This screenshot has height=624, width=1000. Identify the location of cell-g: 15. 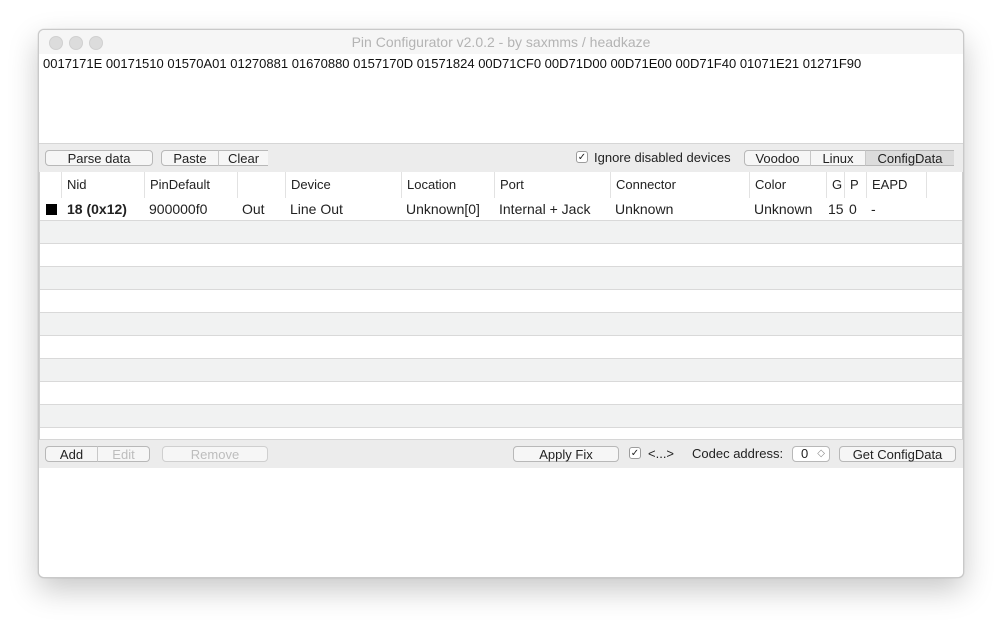
(836, 209).